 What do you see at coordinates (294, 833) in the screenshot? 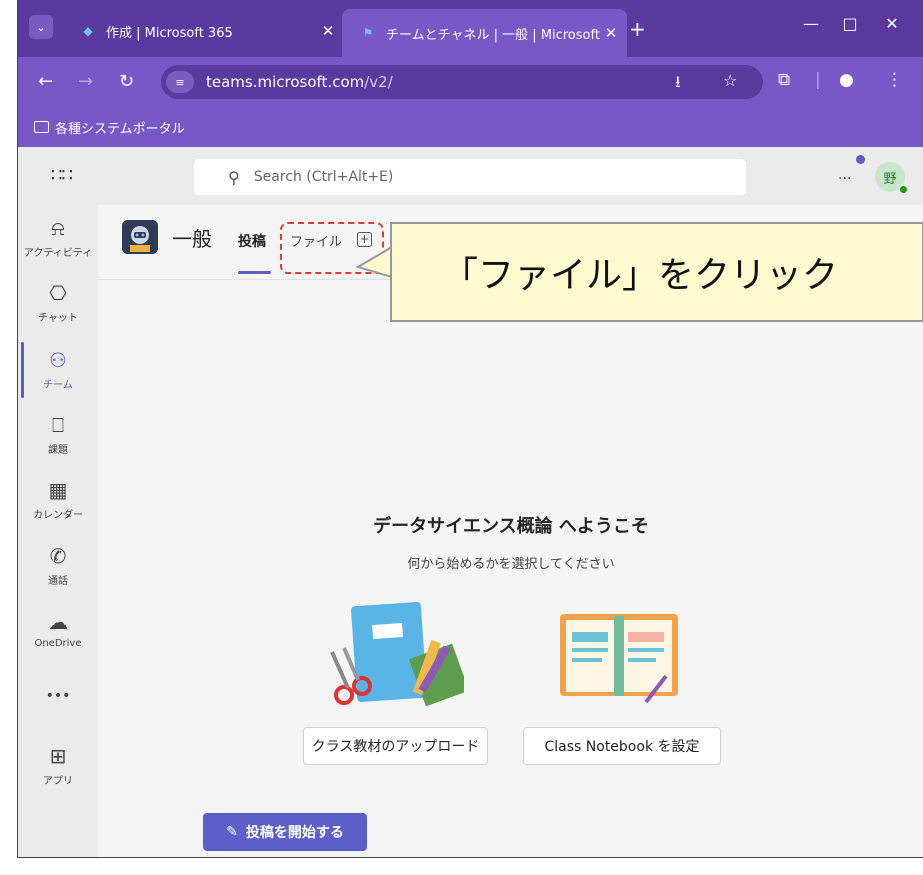
I see `start-post-label: 投稿を開始する` at bounding box center [294, 833].